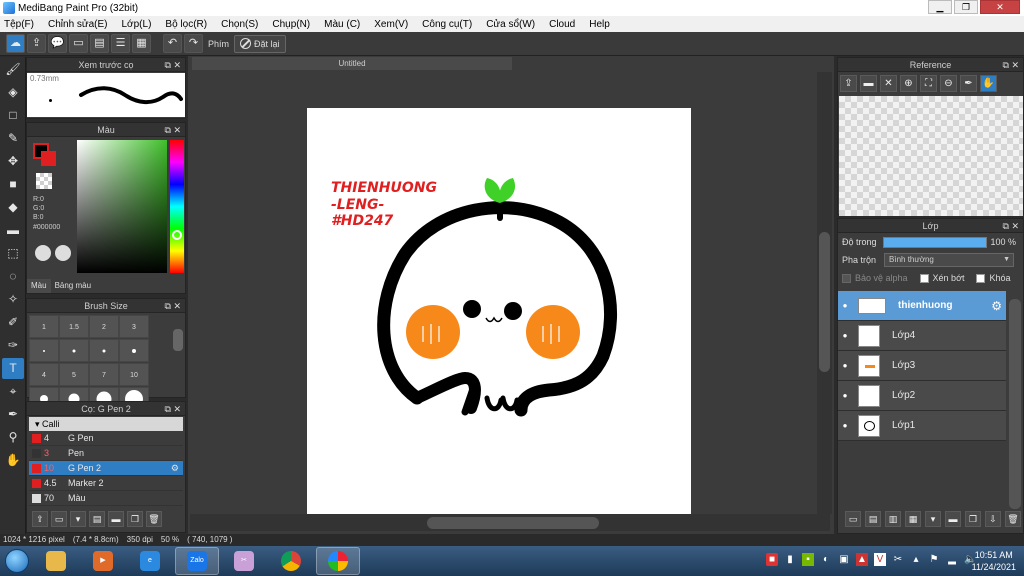 The height and width of the screenshot is (576, 1024). I want to click on eyedropper-icon: ✒, so click(968, 83).